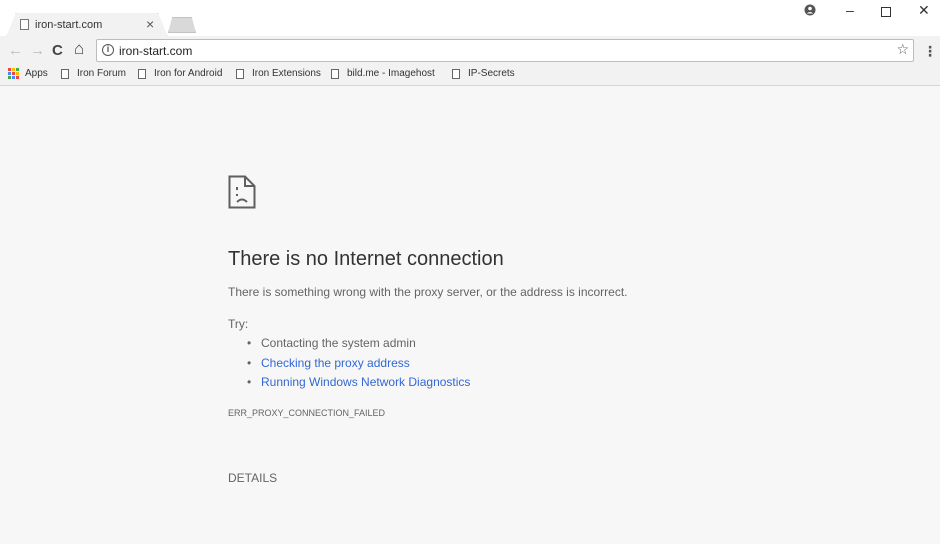 The image size is (940, 544). Describe the element at coordinates (188, 73) in the screenshot. I see `bookmark-label: Iron for Android` at that location.